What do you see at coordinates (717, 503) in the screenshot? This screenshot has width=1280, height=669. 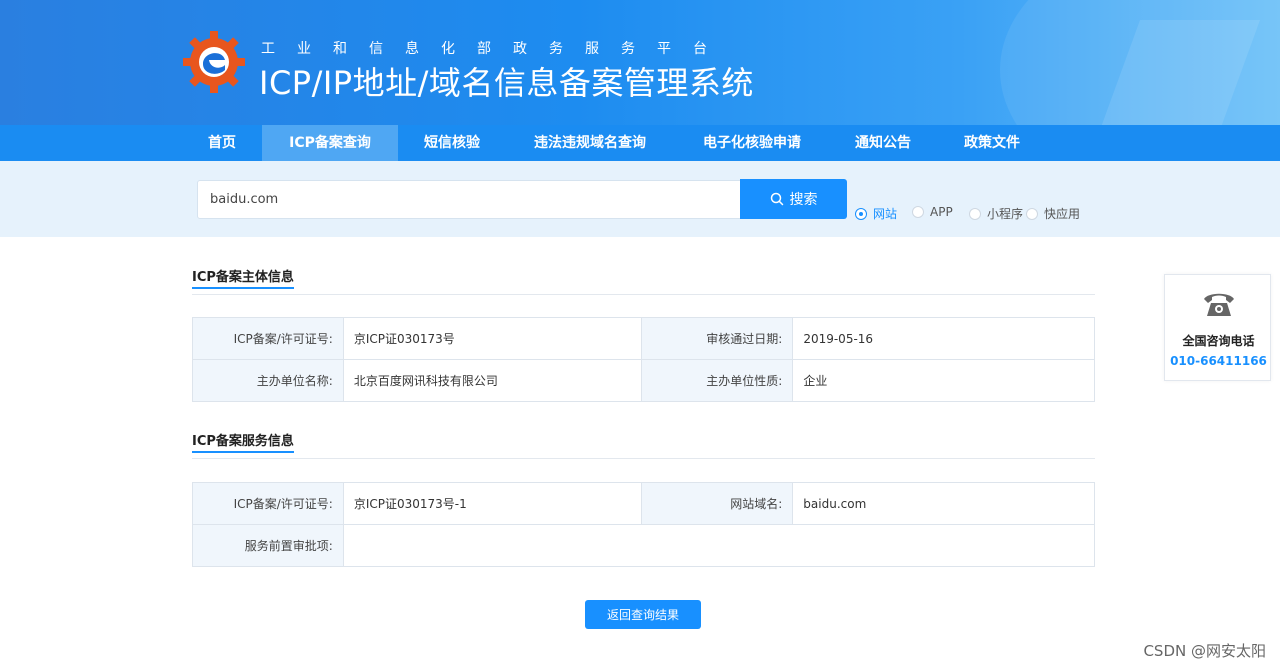 I see `label-domain: 网站域名:` at bounding box center [717, 503].